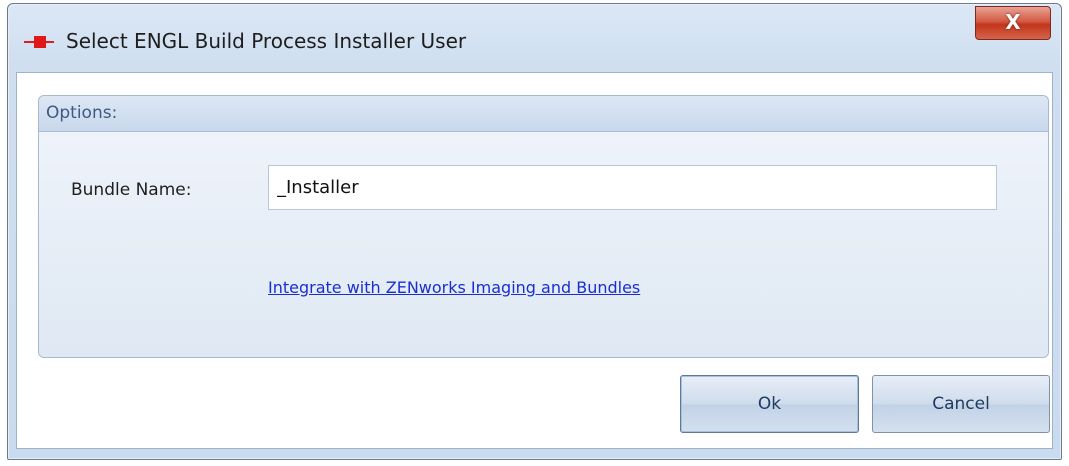 Image resolution: width=1069 pixels, height=466 pixels. I want to click on icon-square, so click(40, 42).